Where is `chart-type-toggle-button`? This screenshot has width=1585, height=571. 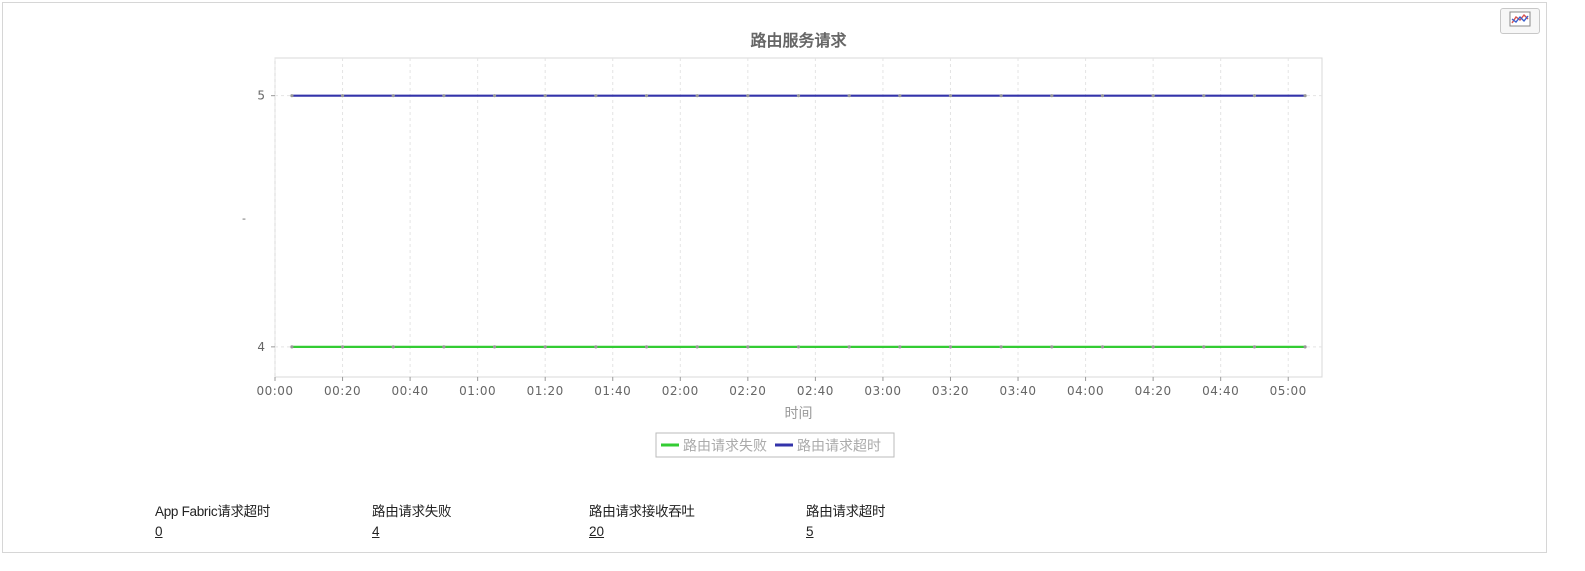
chart-type-toggle-button is located at coordinates (1520, 21).